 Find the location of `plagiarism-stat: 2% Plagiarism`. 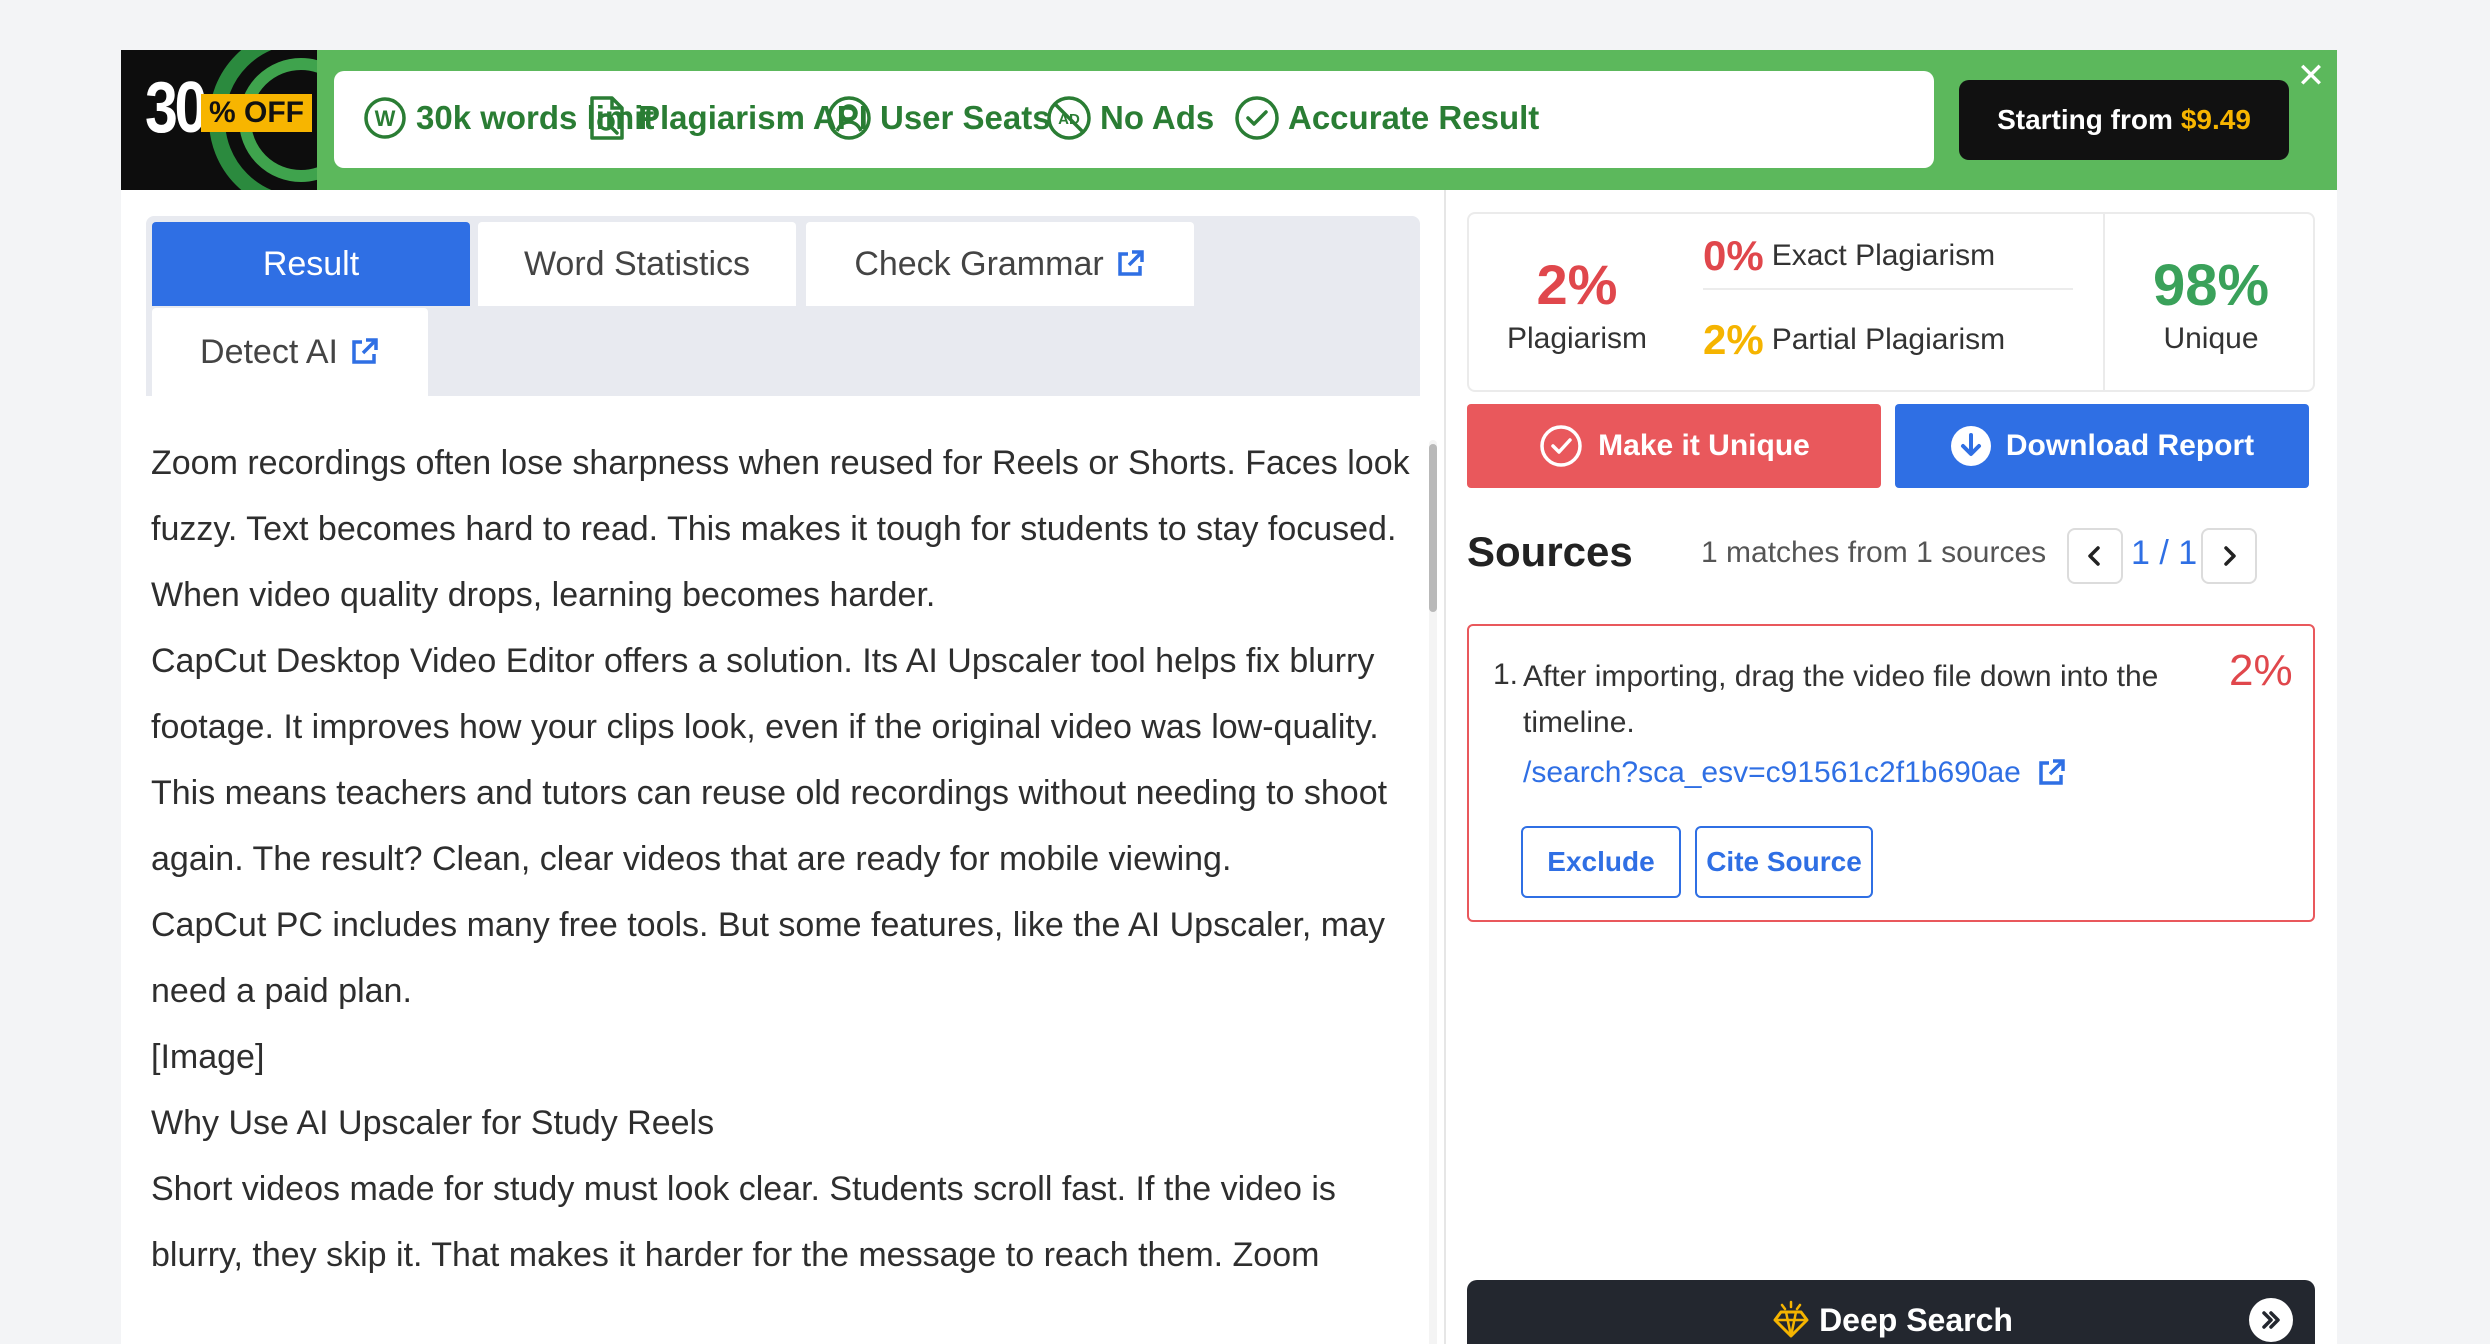

plagiarism-stat: 2% Plagiarism is located at coordinates (1577, 302).